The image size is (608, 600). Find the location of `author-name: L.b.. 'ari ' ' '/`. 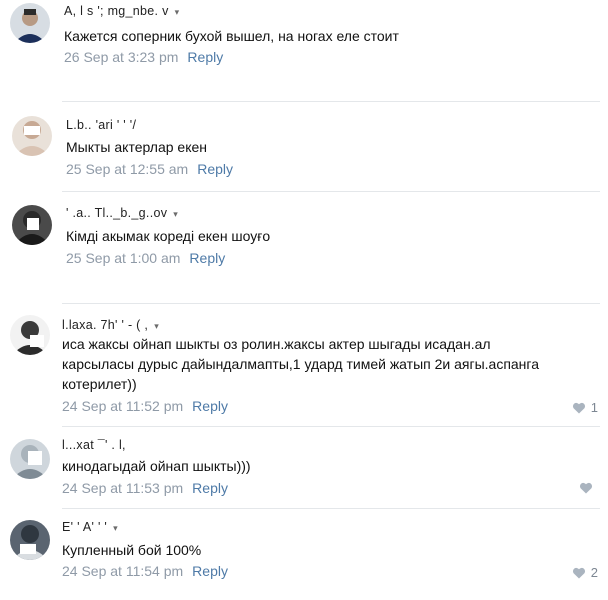

author-name: L.b.. 'ari ' ' '/ is located at coordinates (101, 125).